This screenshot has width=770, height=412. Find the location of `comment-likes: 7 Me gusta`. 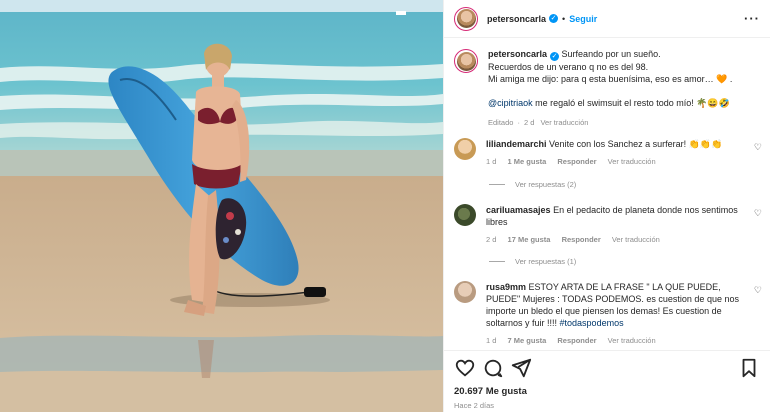

comment-likes: 7 Me gusta is located at coordinates (527, 340).